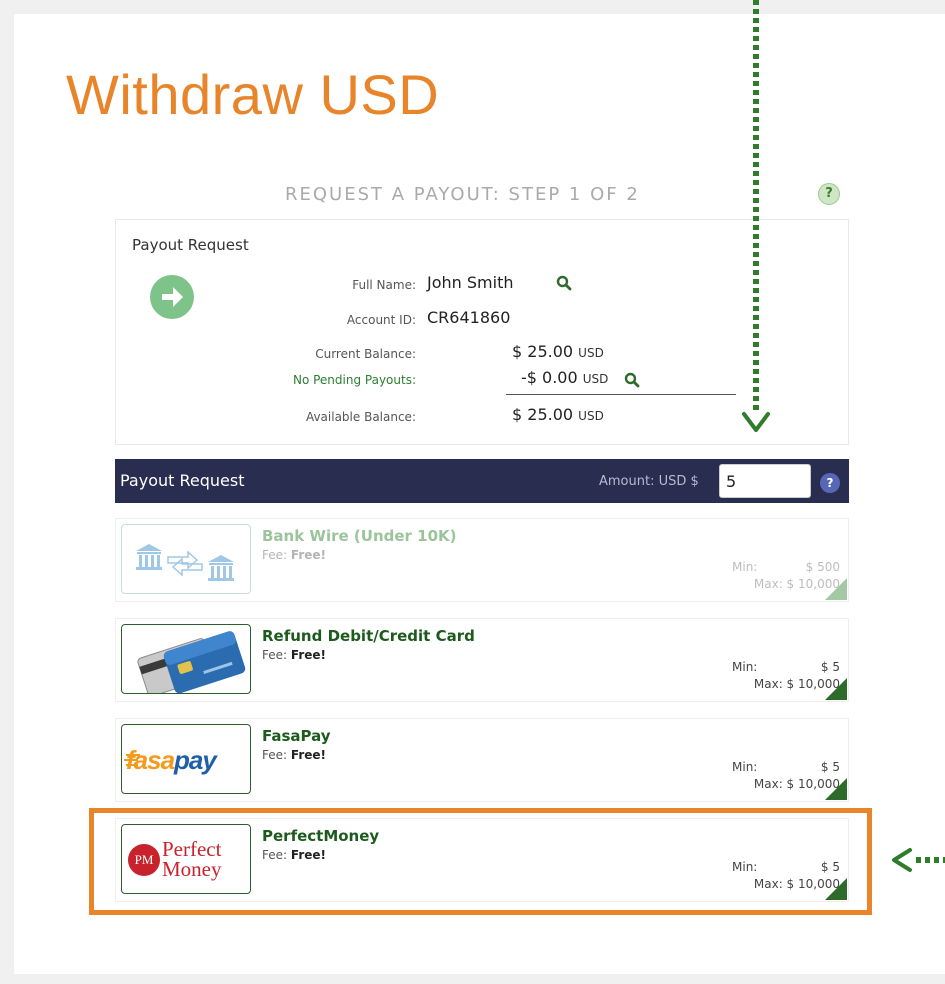 The height and width of the screenshot is (984, 945). Describe the element at coordinates (365, 354) in the screenshot. I see `current-balance-label: Current Balance:` at that location.